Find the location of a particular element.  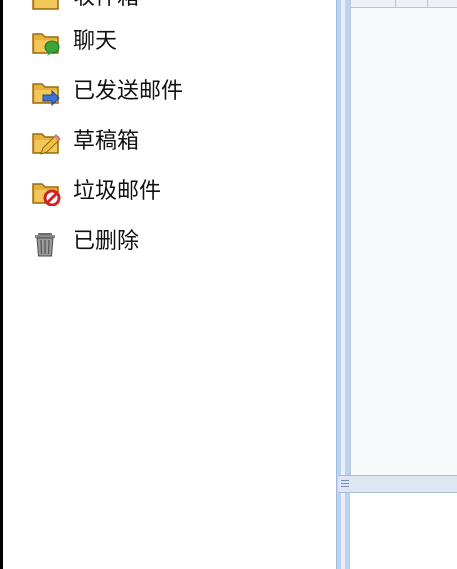

sent-folder-icon is located at coordinates (46, 92).